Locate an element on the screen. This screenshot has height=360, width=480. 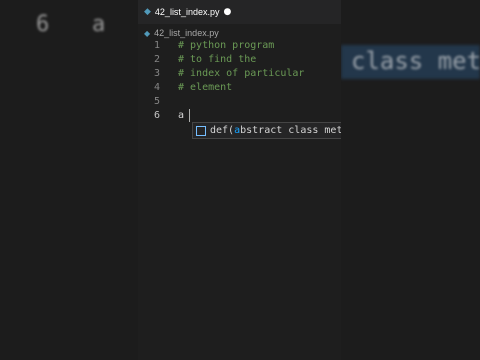
code-line-active: 6 a is located at coordinates (239, 116).